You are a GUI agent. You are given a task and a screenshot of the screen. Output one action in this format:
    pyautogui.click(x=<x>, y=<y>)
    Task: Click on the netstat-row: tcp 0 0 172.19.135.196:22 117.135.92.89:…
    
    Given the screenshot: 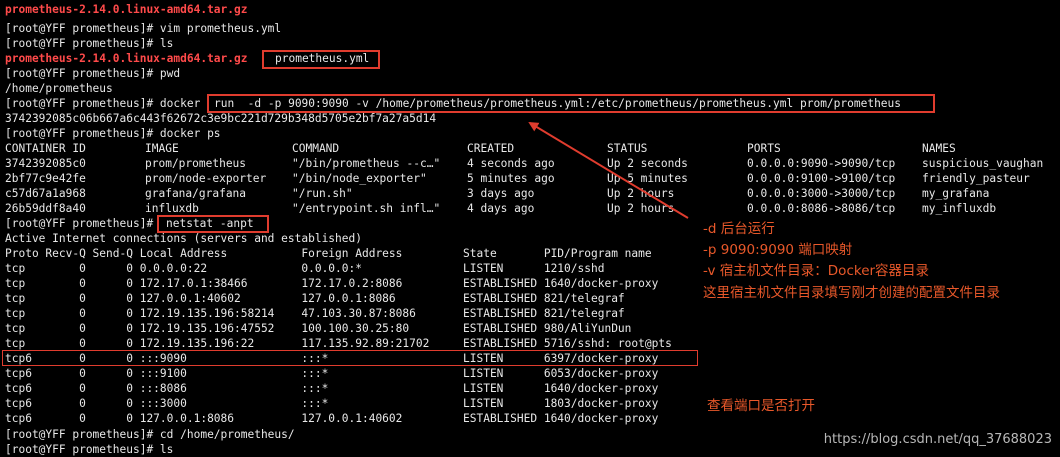 What is the action you would take?
    pyautogui.click(x=338, y=343)
    